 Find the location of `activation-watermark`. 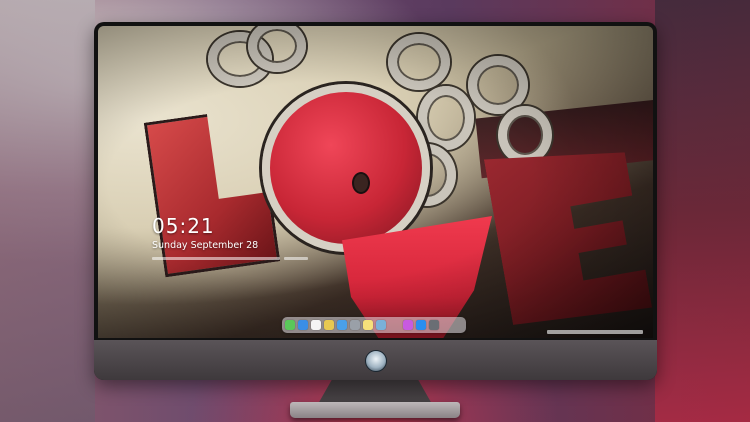

activation-watermark is located at coordinates (595, 332).